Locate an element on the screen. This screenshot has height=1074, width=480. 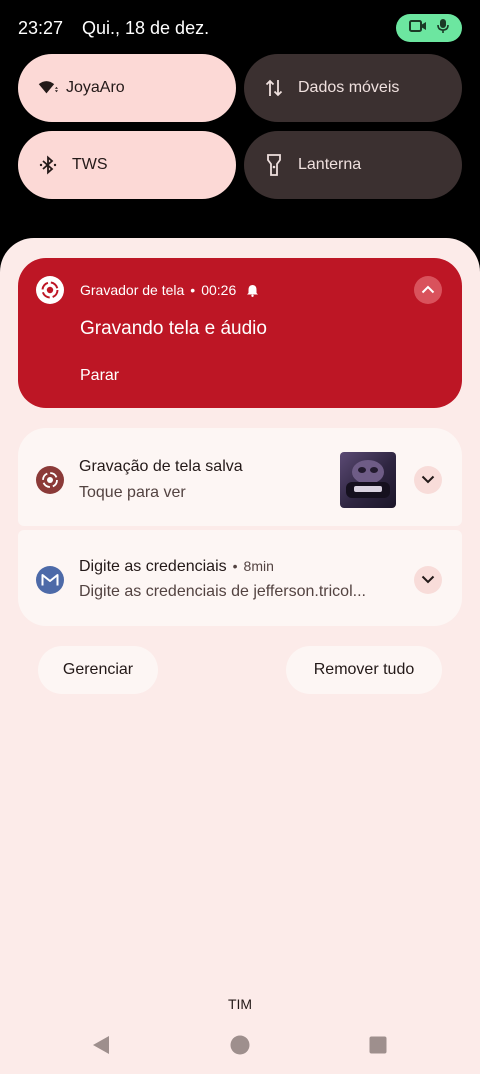
tile-bluetooth-label: TWS is located at coordinates (90, 164).